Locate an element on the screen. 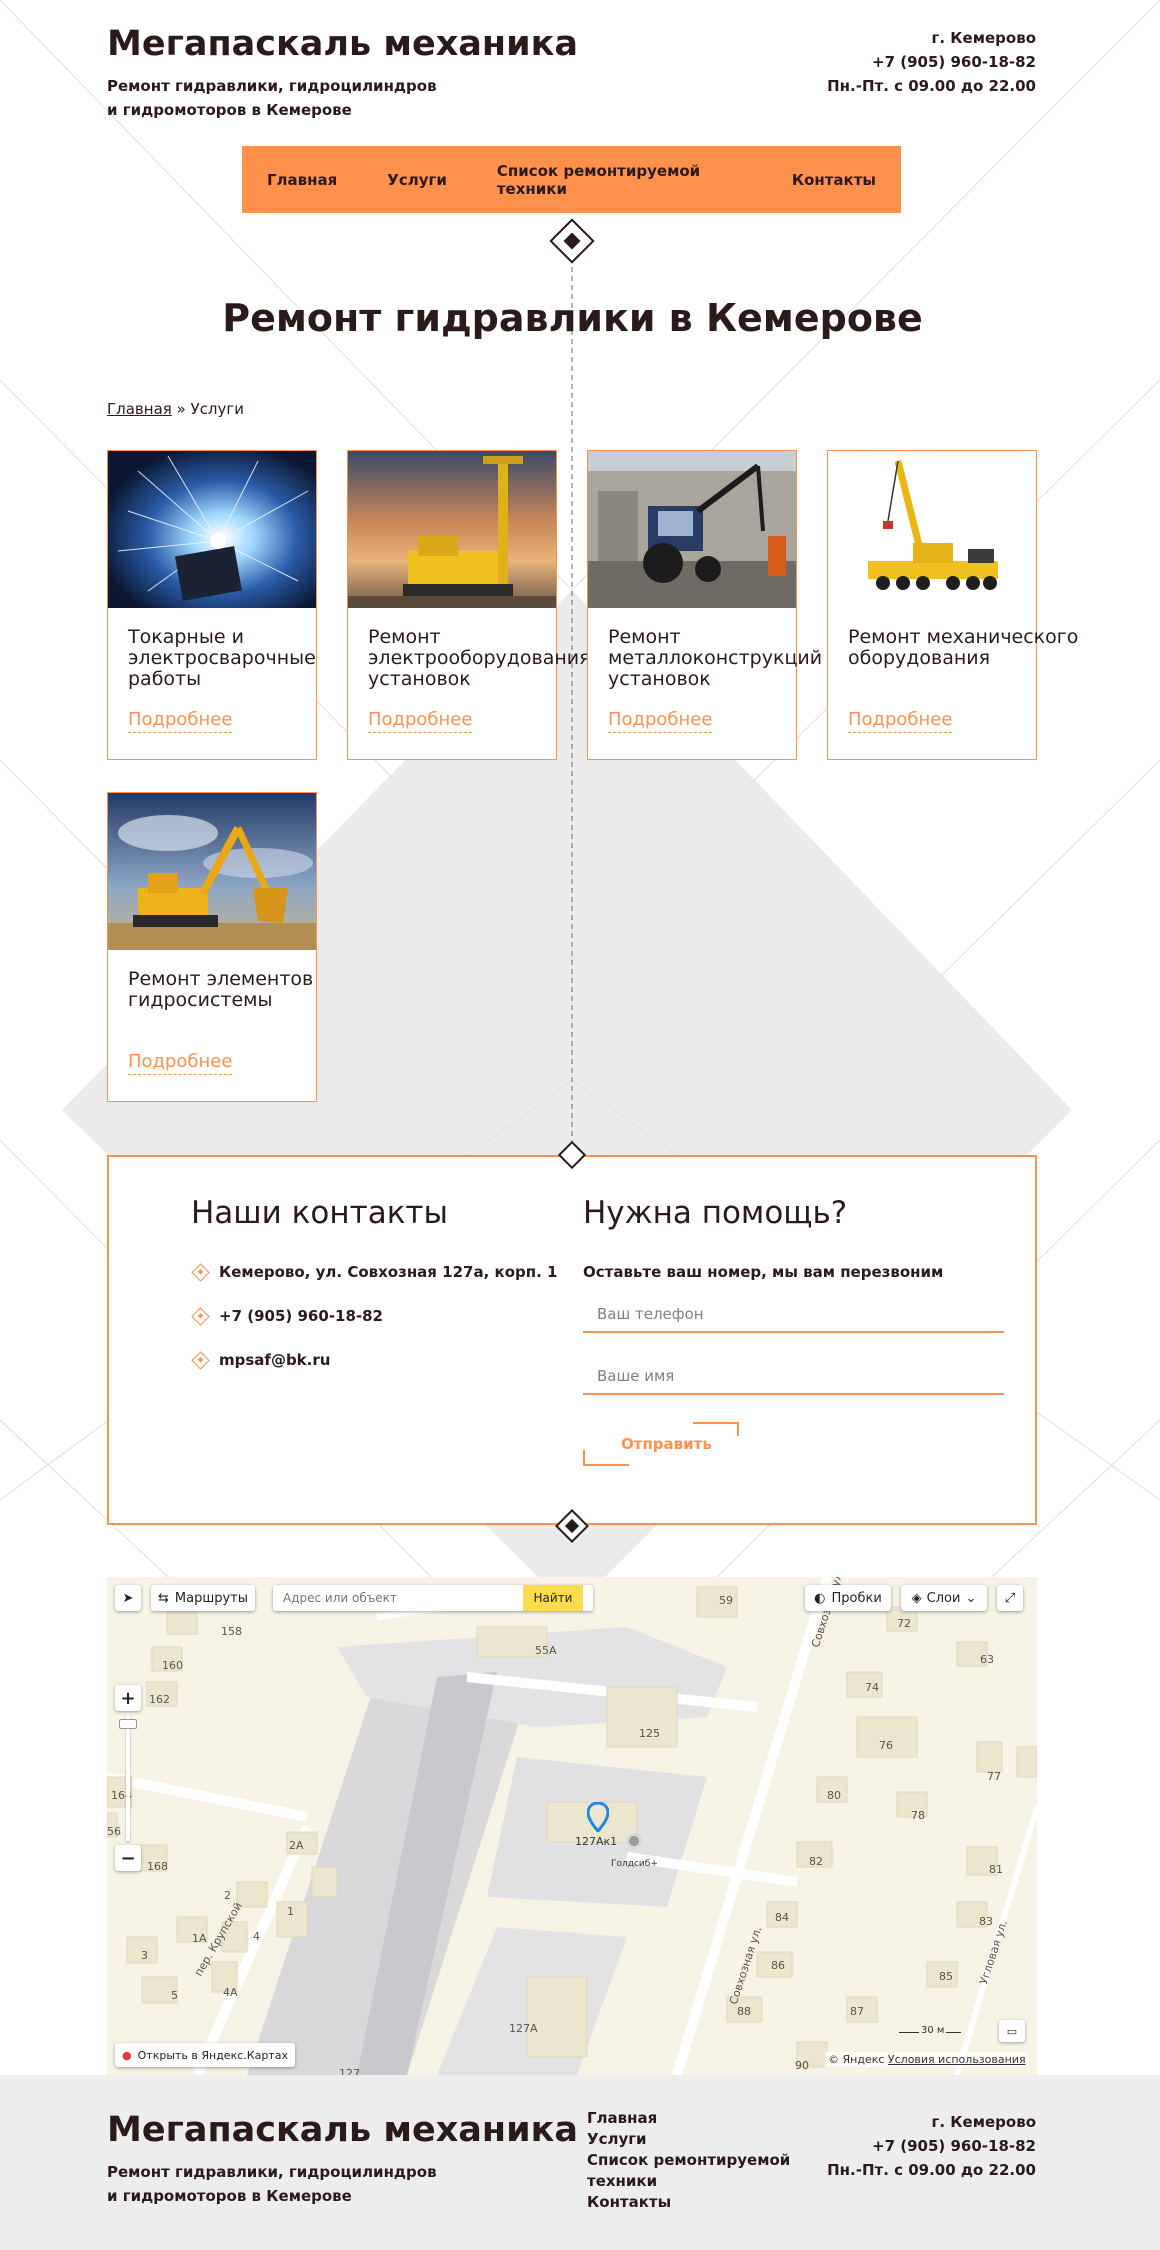  header-phone: +7 (905) 960-18-82 is located at coordinates (931, 62).